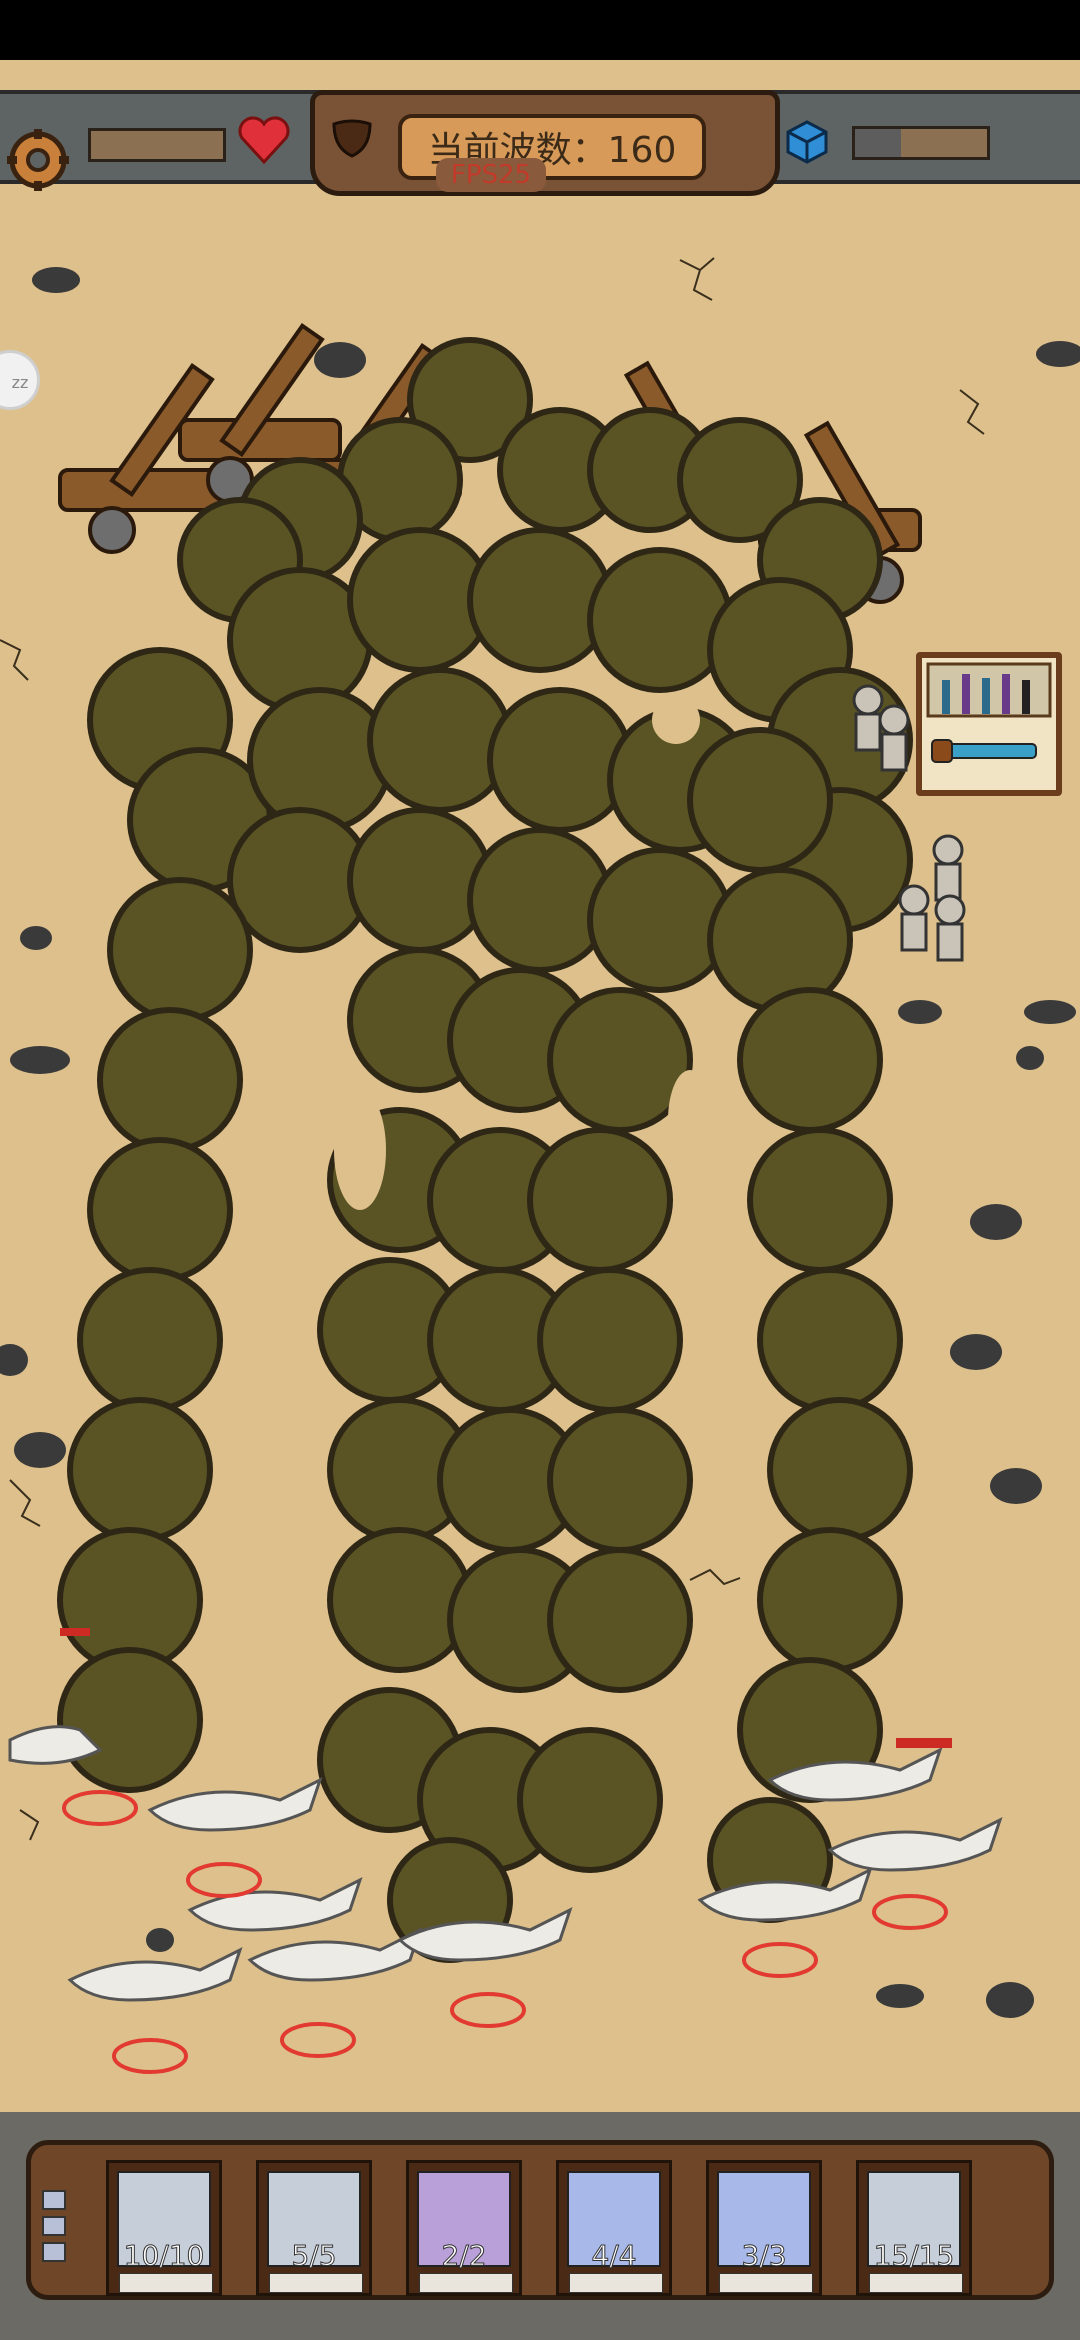  I want to click on sleep-label: zz, so click(20, 382).